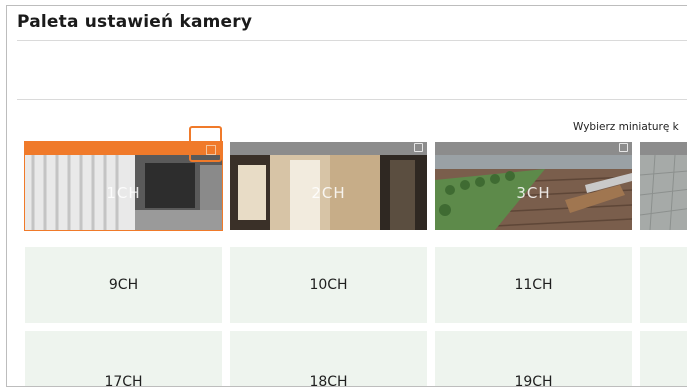 This screenshot has height=389, width=687. I want to click on channel-label: 2CH, so click(328, 192).